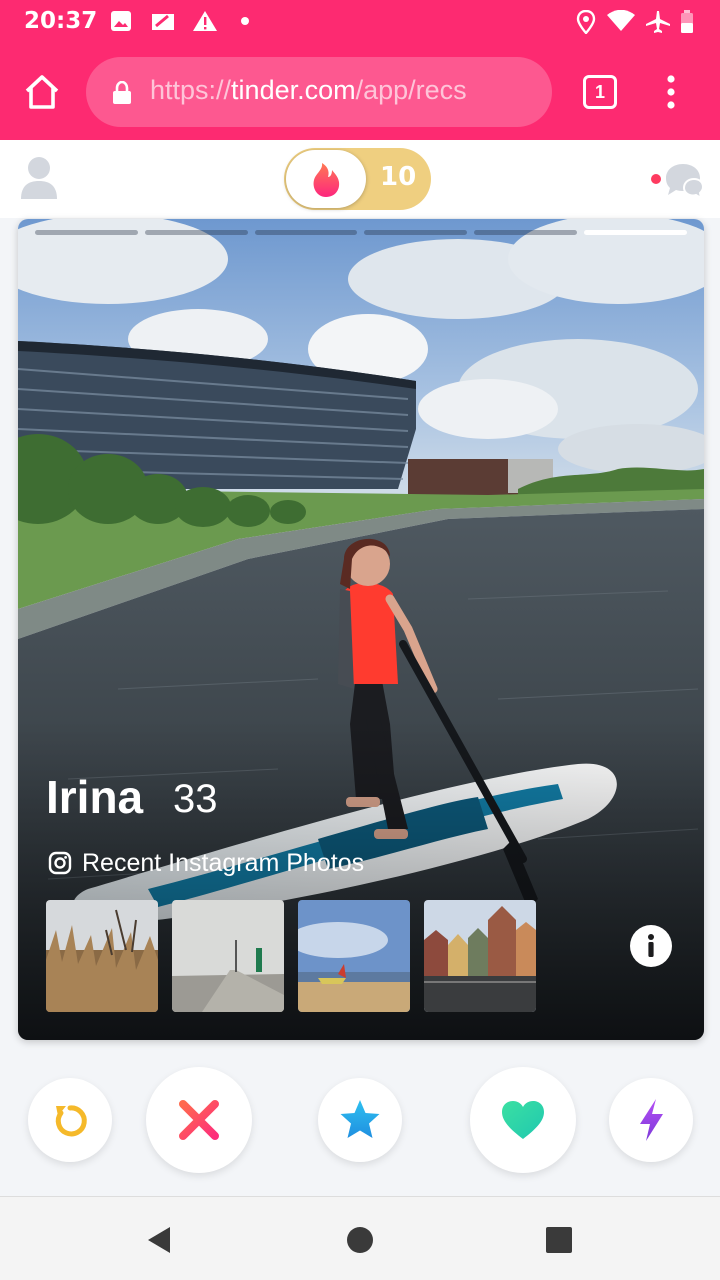  Describe the element at coordinates (687, 21) in the screenshot. I see `battery-icon` at that location.